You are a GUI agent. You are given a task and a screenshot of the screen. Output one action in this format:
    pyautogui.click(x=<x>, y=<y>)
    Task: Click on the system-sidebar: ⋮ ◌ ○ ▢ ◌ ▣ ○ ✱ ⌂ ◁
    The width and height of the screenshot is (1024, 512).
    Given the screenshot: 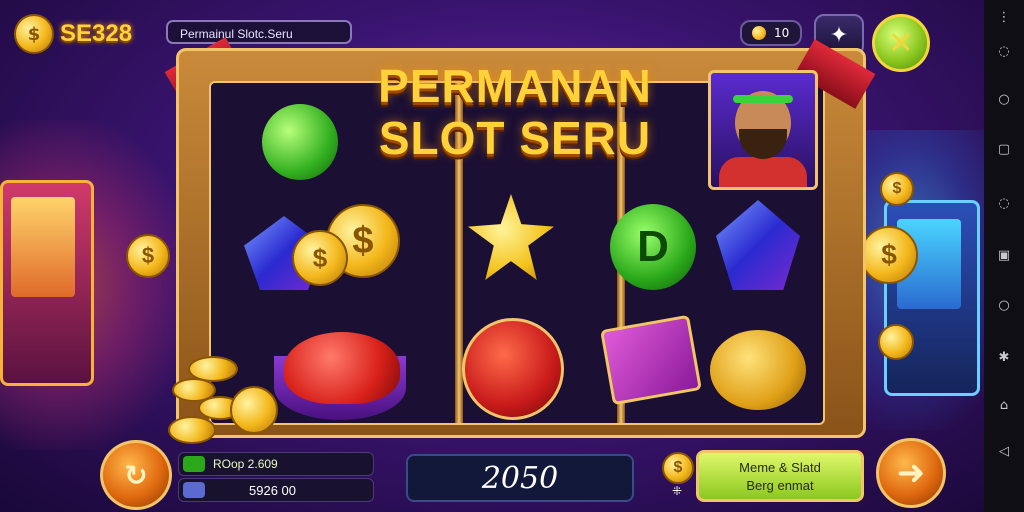 What is the action you would take?
    pyautogui.click(x=1004, y=256)
    